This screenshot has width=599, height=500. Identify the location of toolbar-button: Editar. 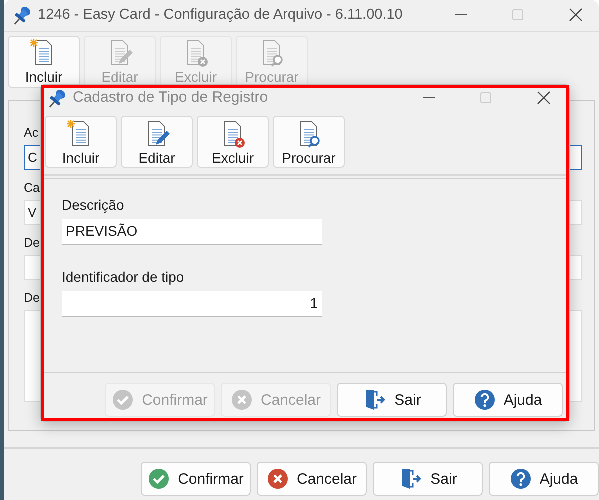
(157, 142).